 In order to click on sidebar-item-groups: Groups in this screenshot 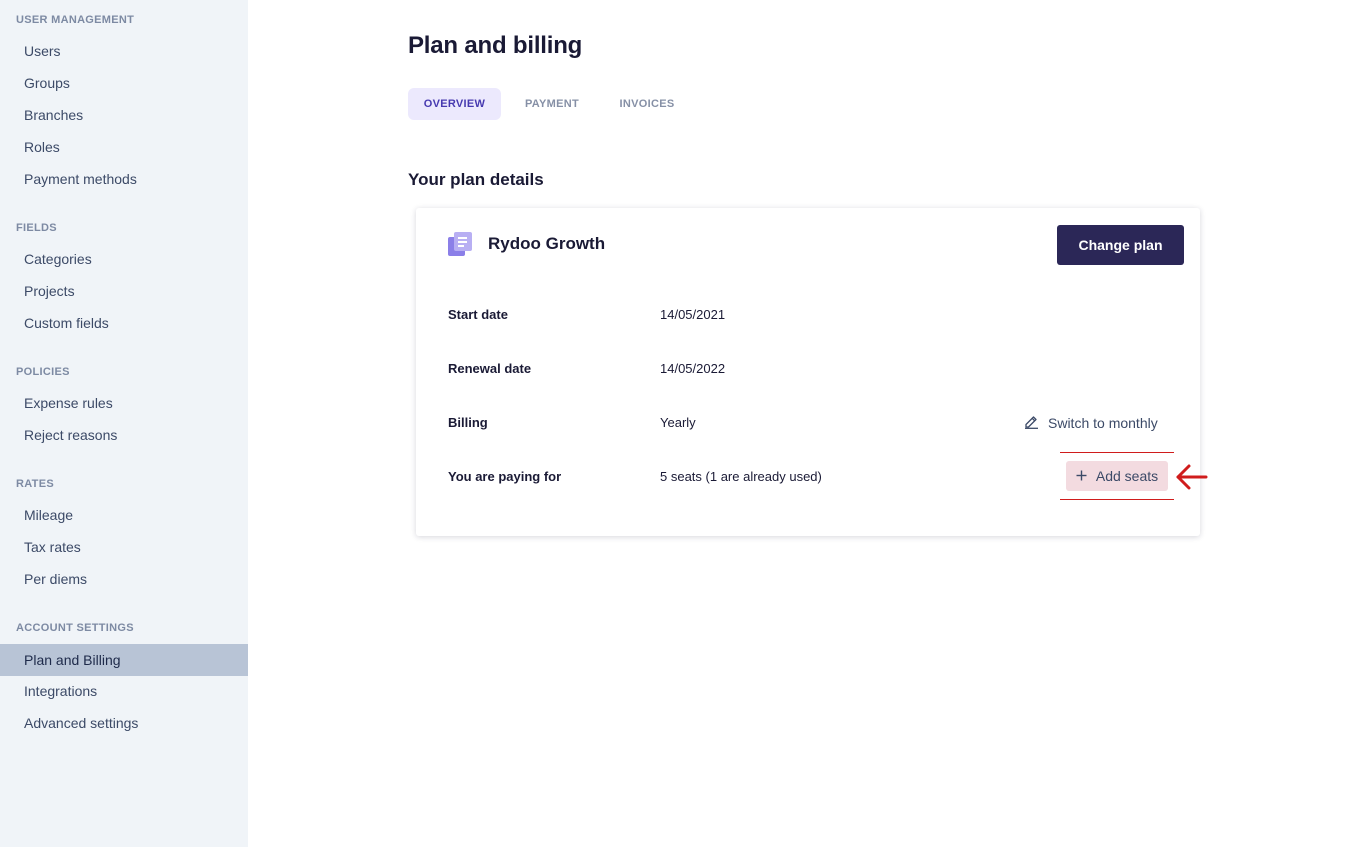, I will do `click(124, 83)`.